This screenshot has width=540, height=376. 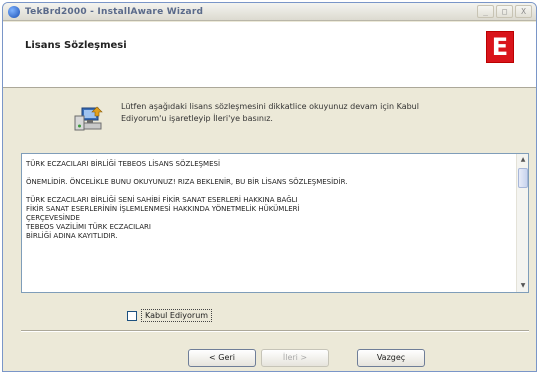 I want to click on footer-divider, so click(x=275, y=331).